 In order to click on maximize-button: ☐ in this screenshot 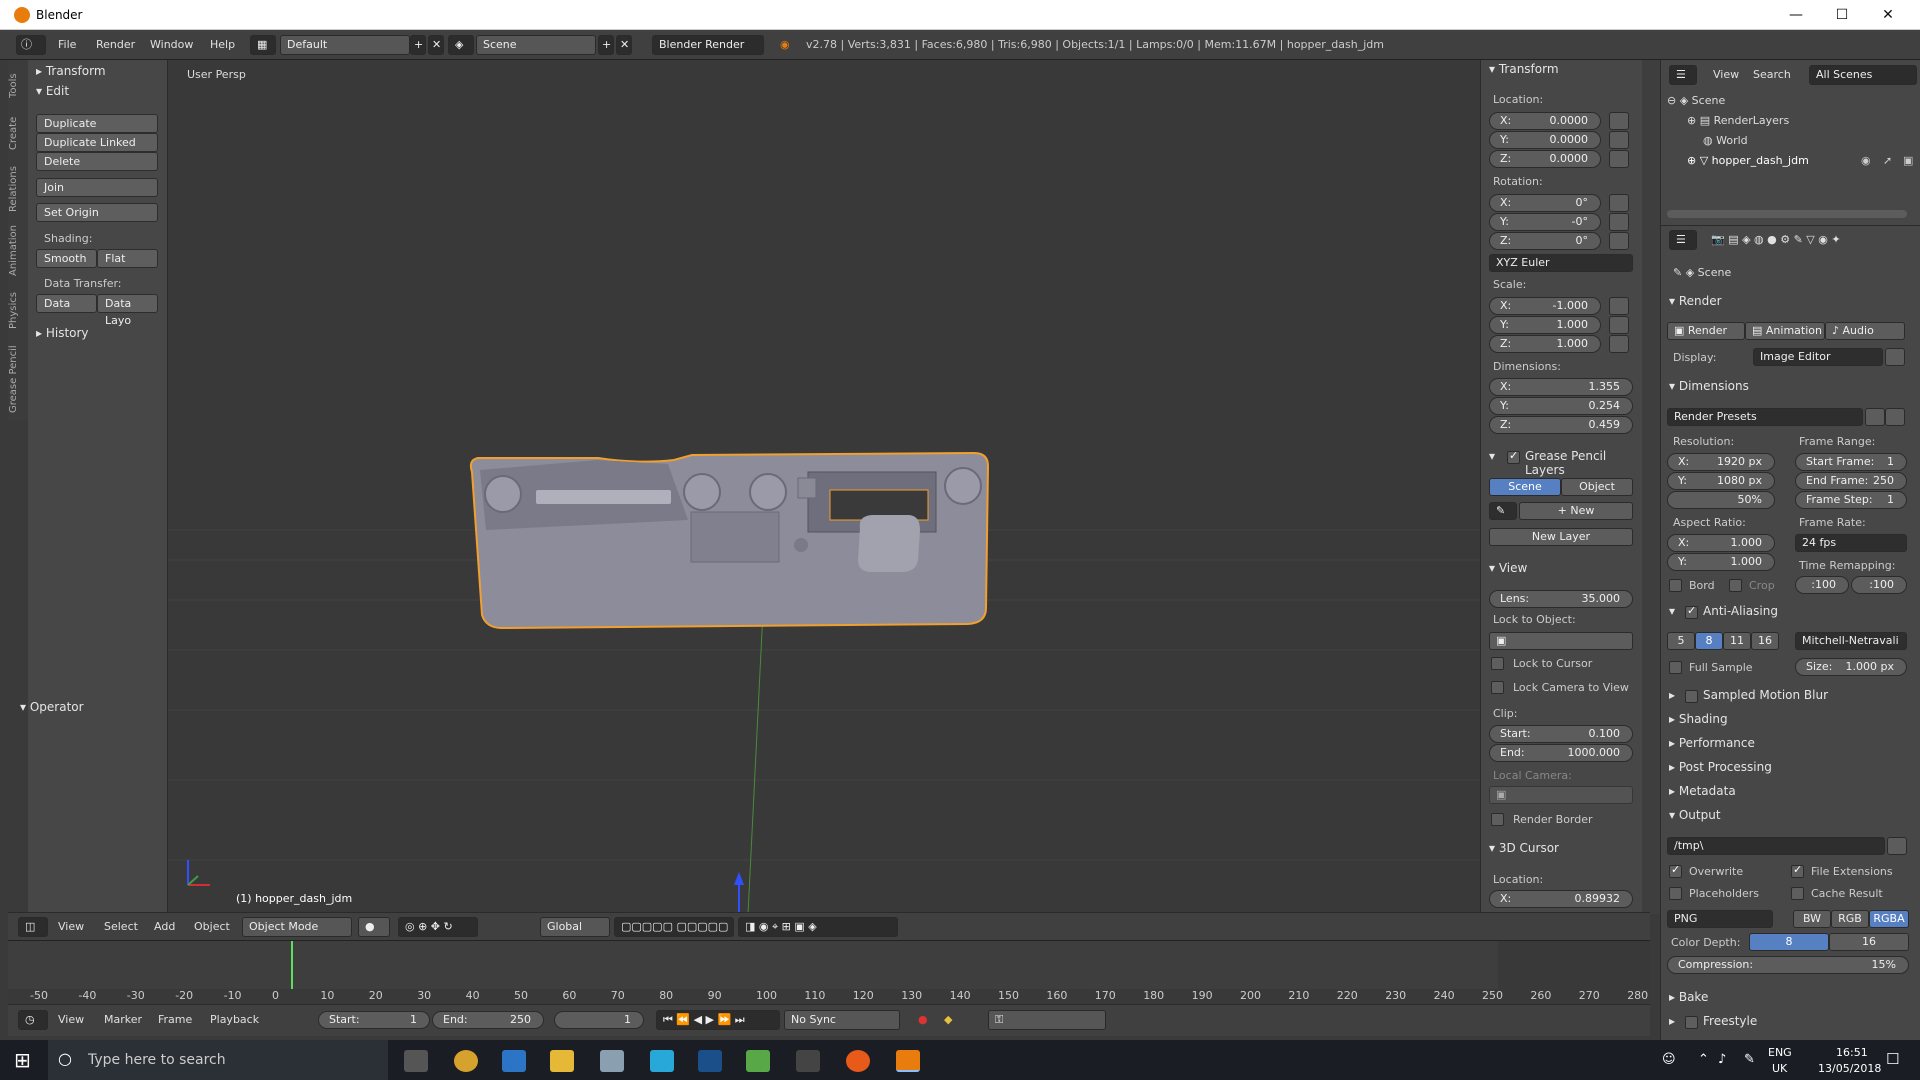, I will do `click(1842, 15)`.